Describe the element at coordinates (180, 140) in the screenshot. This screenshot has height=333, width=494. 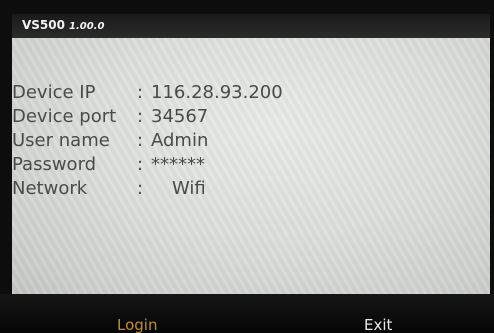
I see `user-name-value: Admin` at that location.